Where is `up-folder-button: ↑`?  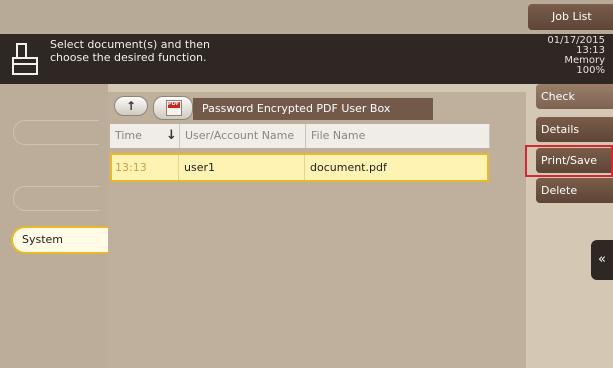
up-folder-button: ↑ is located at coordinates (131, 106).